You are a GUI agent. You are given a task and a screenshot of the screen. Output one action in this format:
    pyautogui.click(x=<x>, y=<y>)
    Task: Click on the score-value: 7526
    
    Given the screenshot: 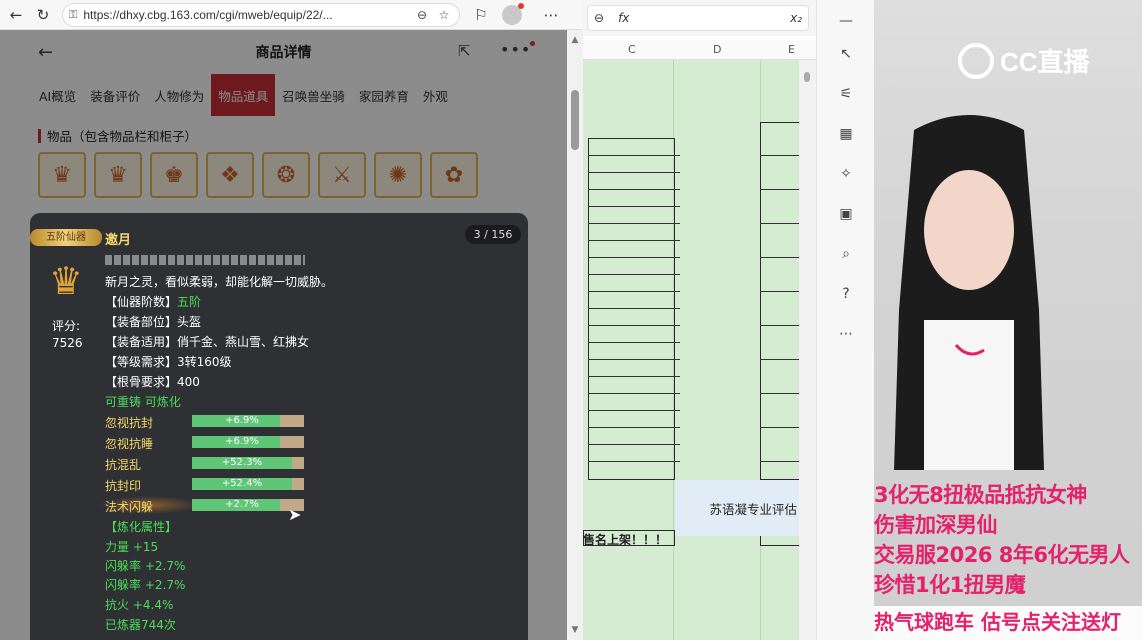 What is the action you would take?
    pyautogui.click(x=67, y=343)
    